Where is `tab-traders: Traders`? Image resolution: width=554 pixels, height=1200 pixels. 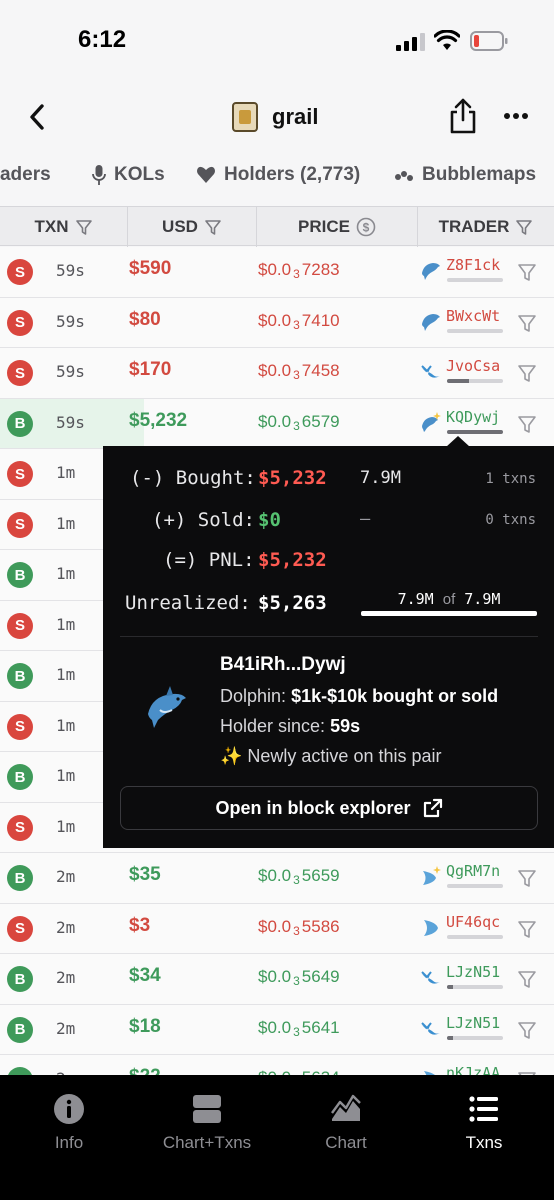 tab-traders: Traders is located at coordinates (25, 175).